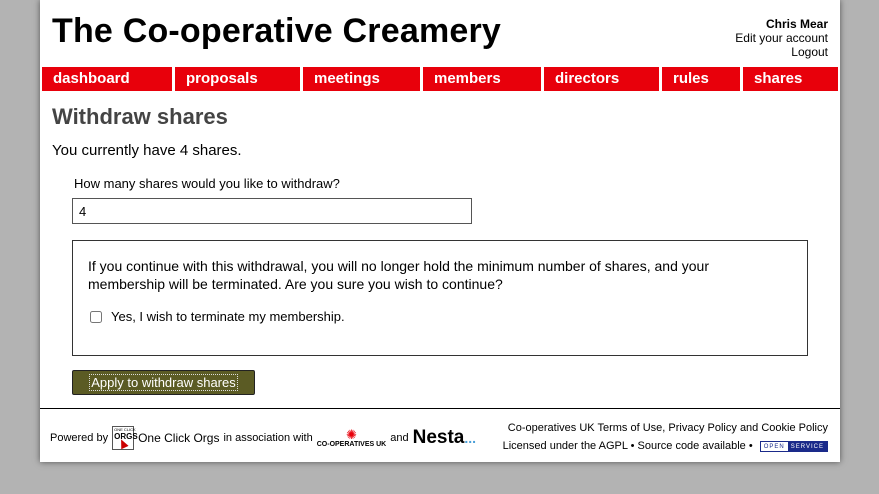 This screenshot has width=879, height=494. What do you see at coordinates (781, 52) in the screenshot?
I see `logout-link: Logout` at bounding box center [781, 52].